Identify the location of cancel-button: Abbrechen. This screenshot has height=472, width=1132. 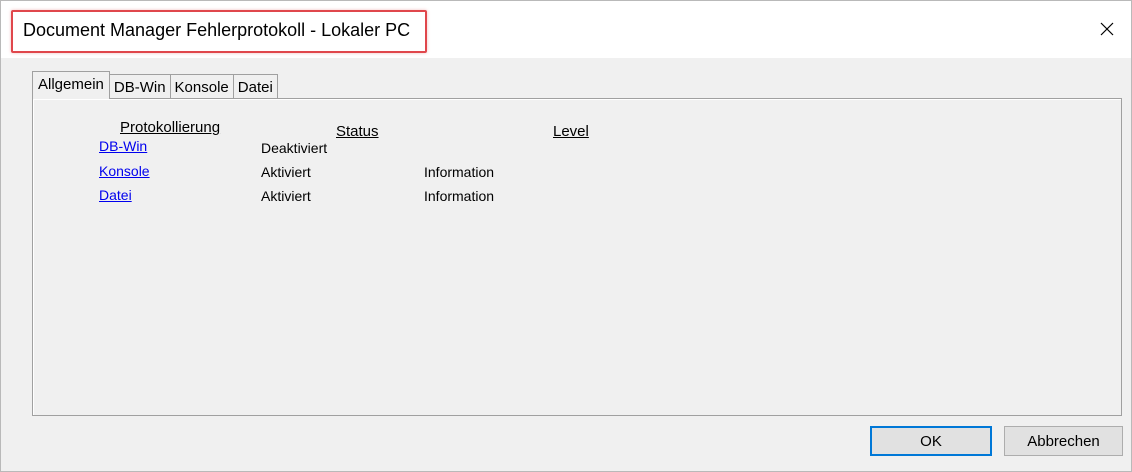
(1063, 441).